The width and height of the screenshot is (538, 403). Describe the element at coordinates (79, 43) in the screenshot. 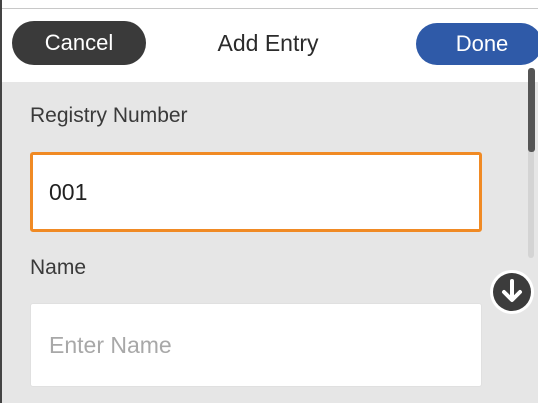

I see `cancel-button: Cancel` at that location.